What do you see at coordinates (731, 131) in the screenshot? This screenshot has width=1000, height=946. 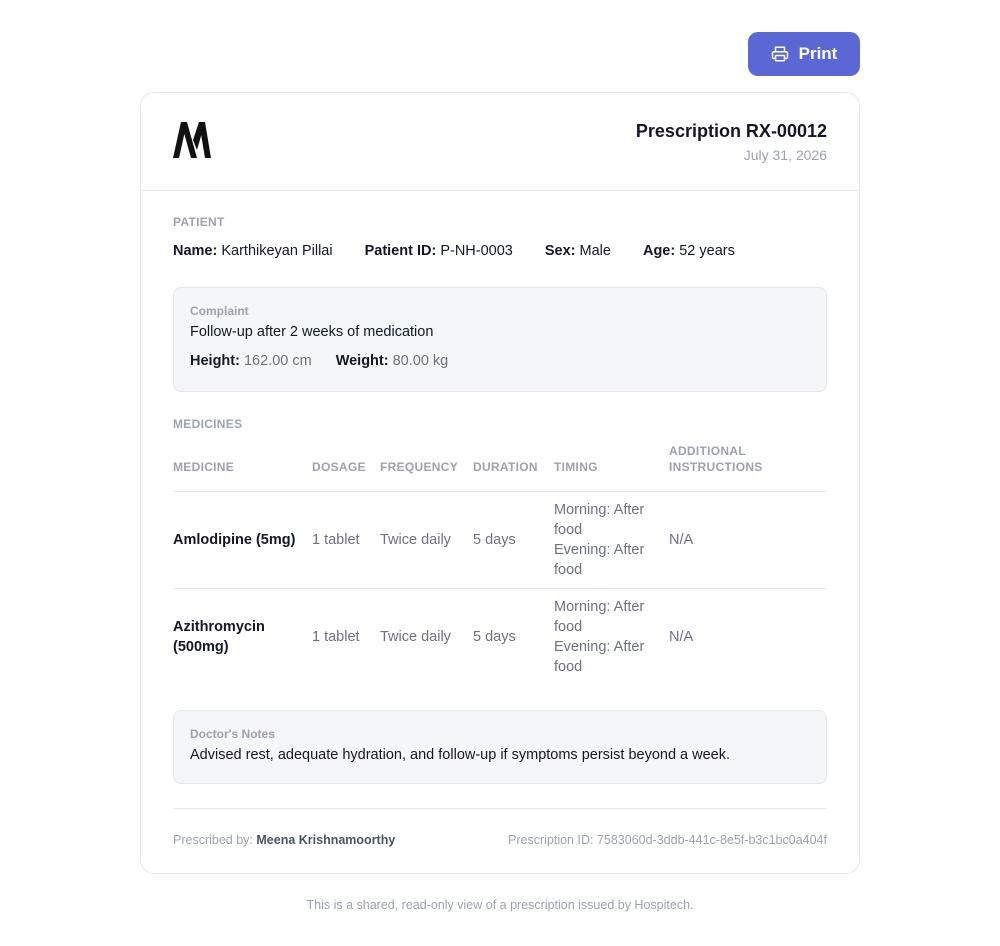 I see `prescription-title: Prescription RX-00012` at bounding box center [731, 131].